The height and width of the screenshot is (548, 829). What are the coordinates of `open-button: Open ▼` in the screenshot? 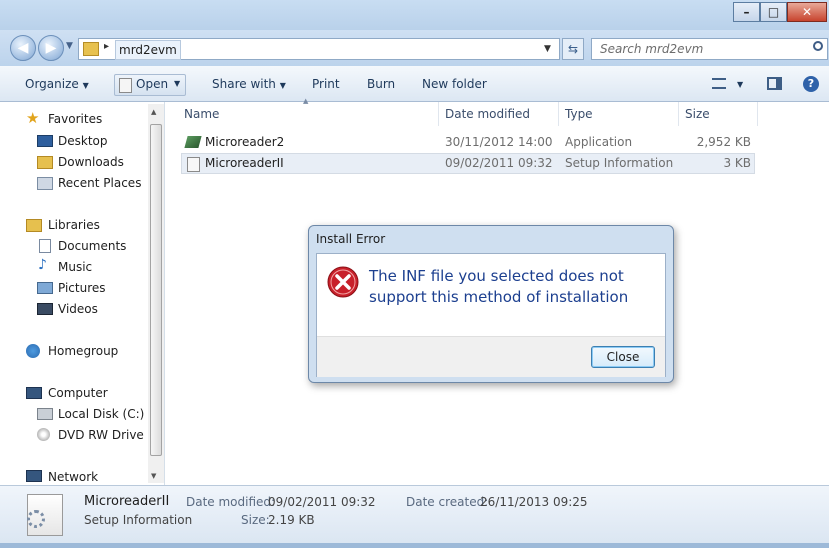 It's located at (150, 85).